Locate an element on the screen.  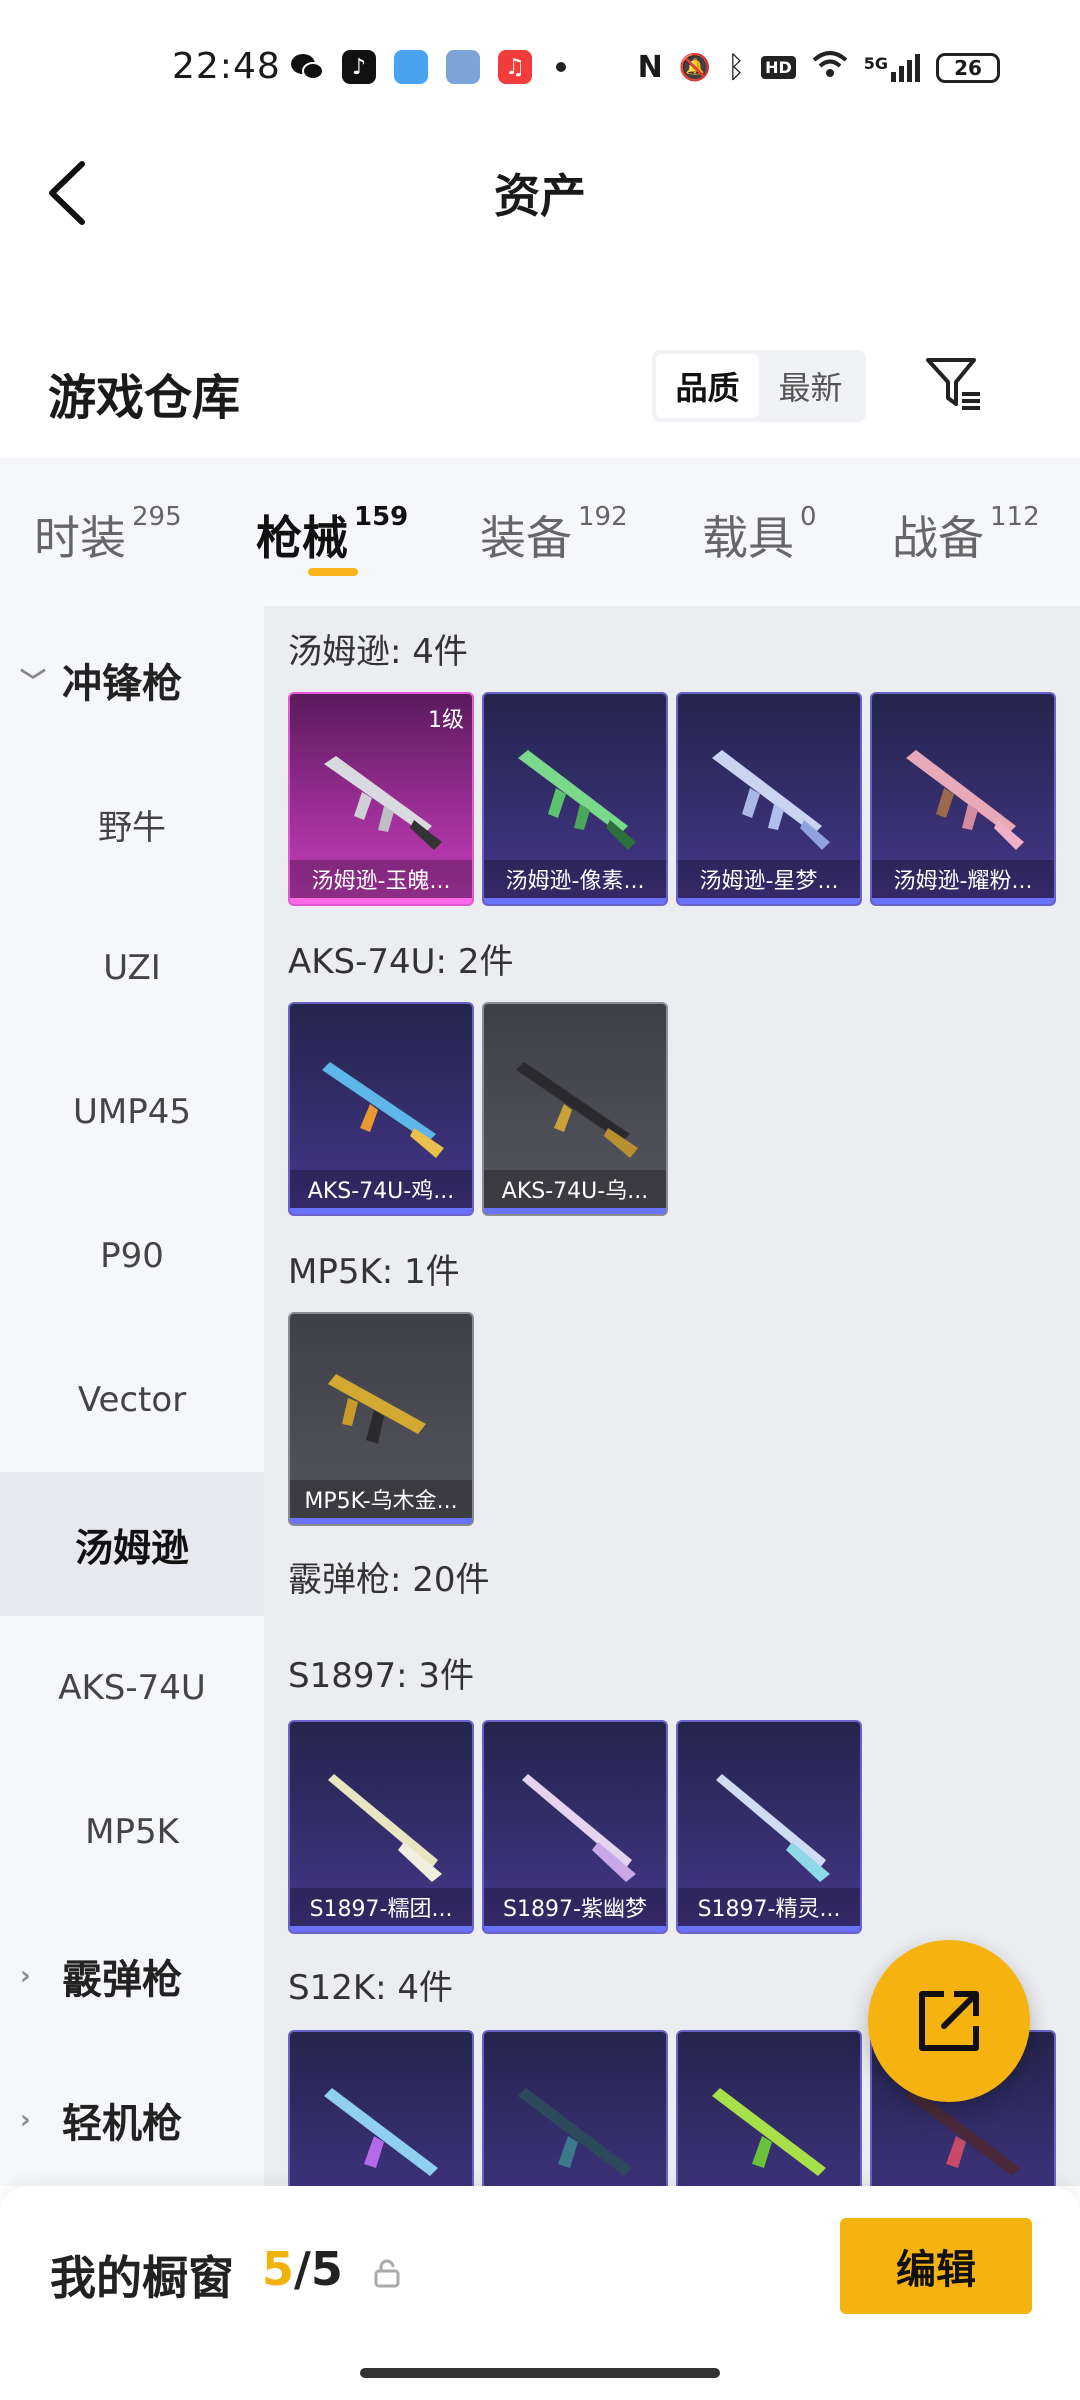
sidebar-item-label: P90 is located at coordinates (132, 1256).